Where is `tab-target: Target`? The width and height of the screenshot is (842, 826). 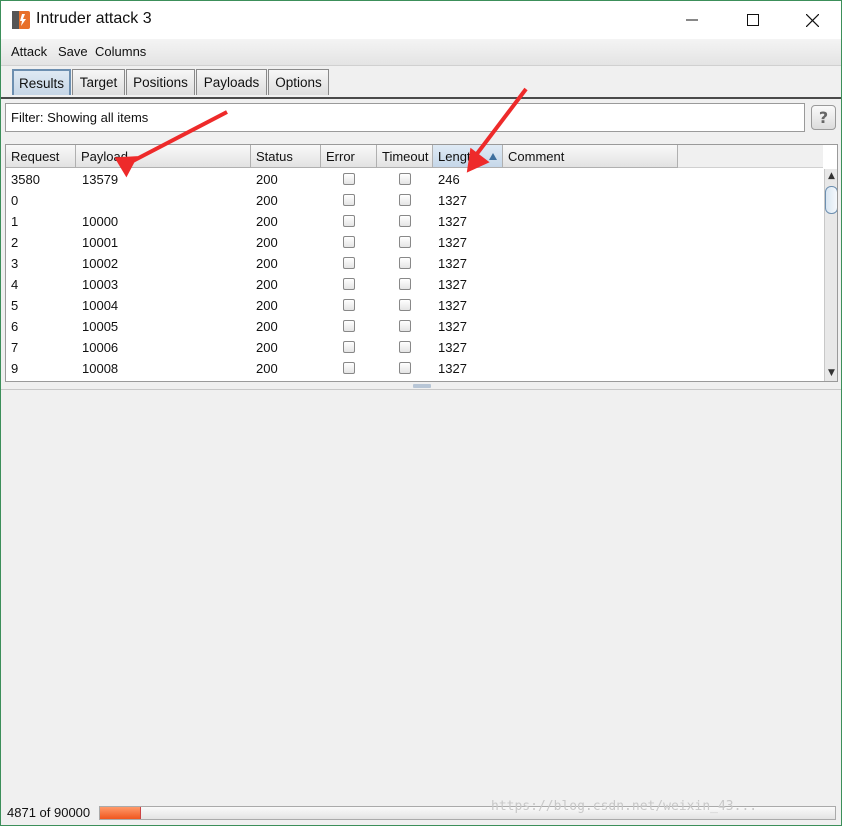
tab-target: Target is located at coordinates (98, 82).